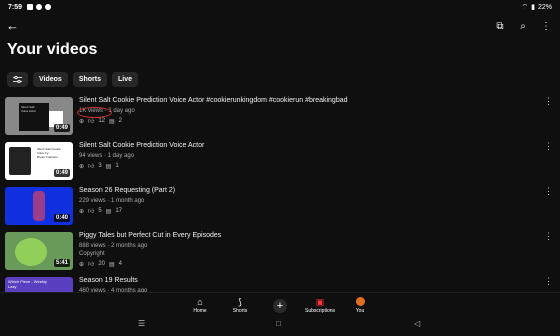 The width and height of the screenshot is (560, 336). Describe the element at coordinates (13, 26) in the screenshot. I see `back-arrow-icon: ←` at that location.